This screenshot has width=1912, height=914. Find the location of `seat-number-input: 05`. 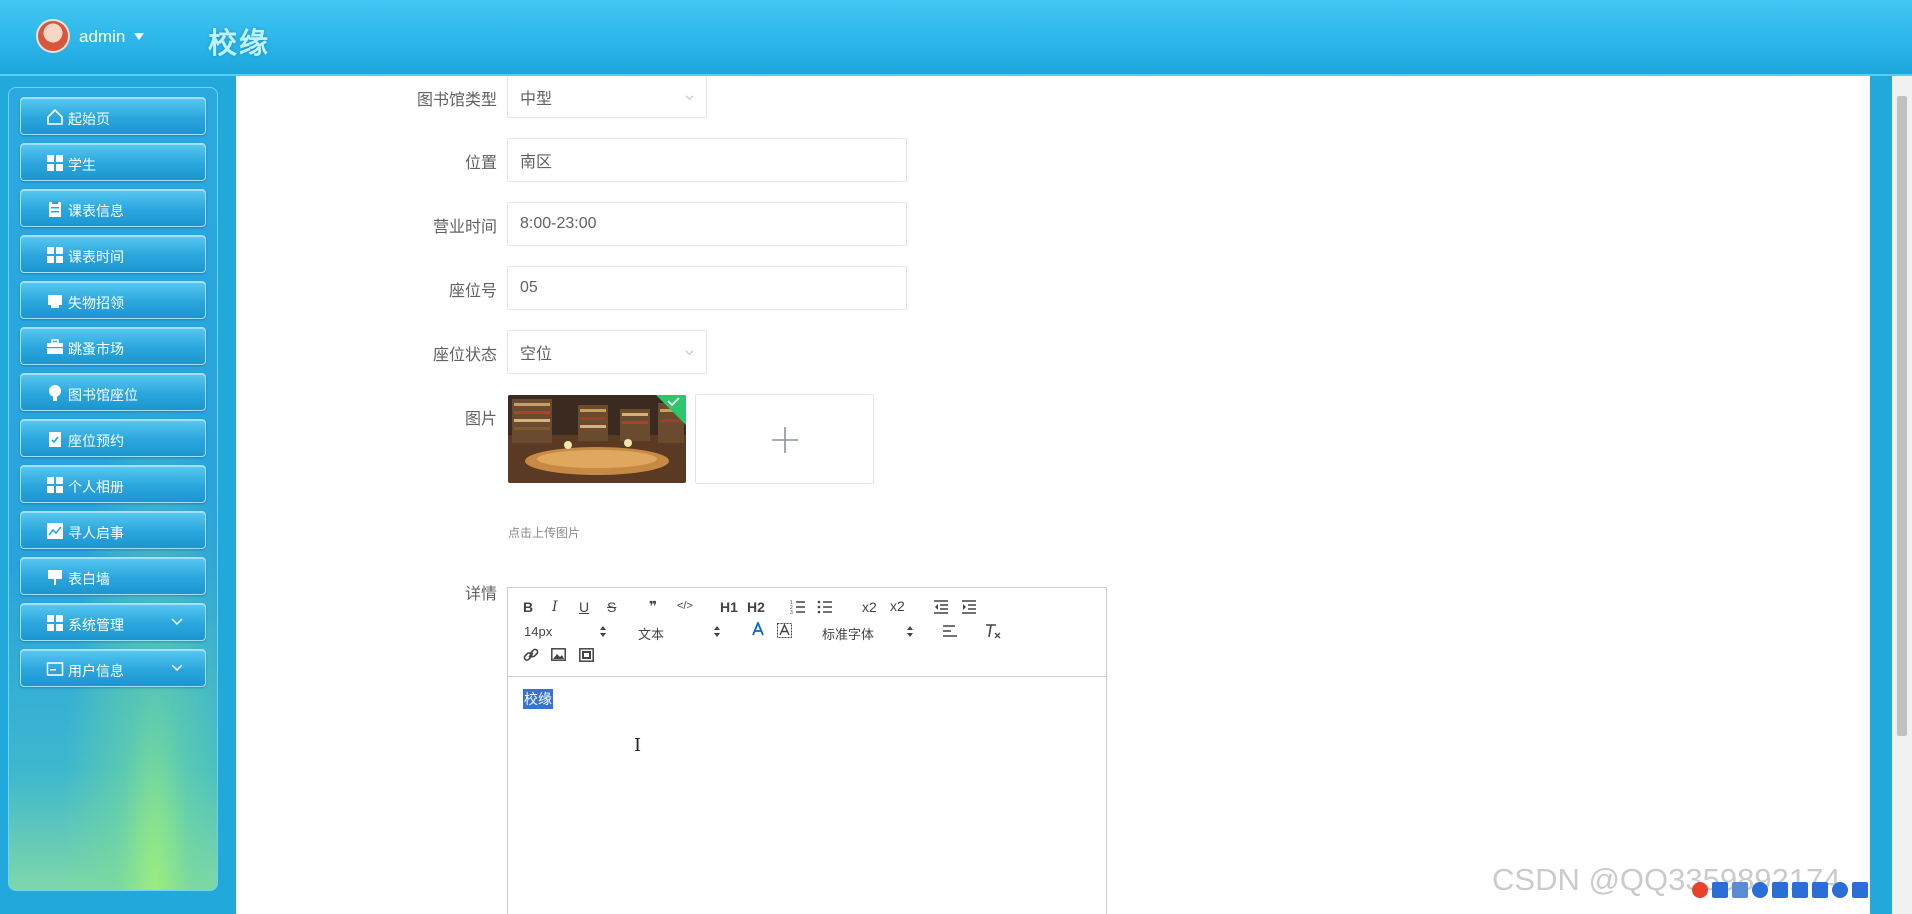

seat-number-input: 05 is located at coordinates (707, 288).